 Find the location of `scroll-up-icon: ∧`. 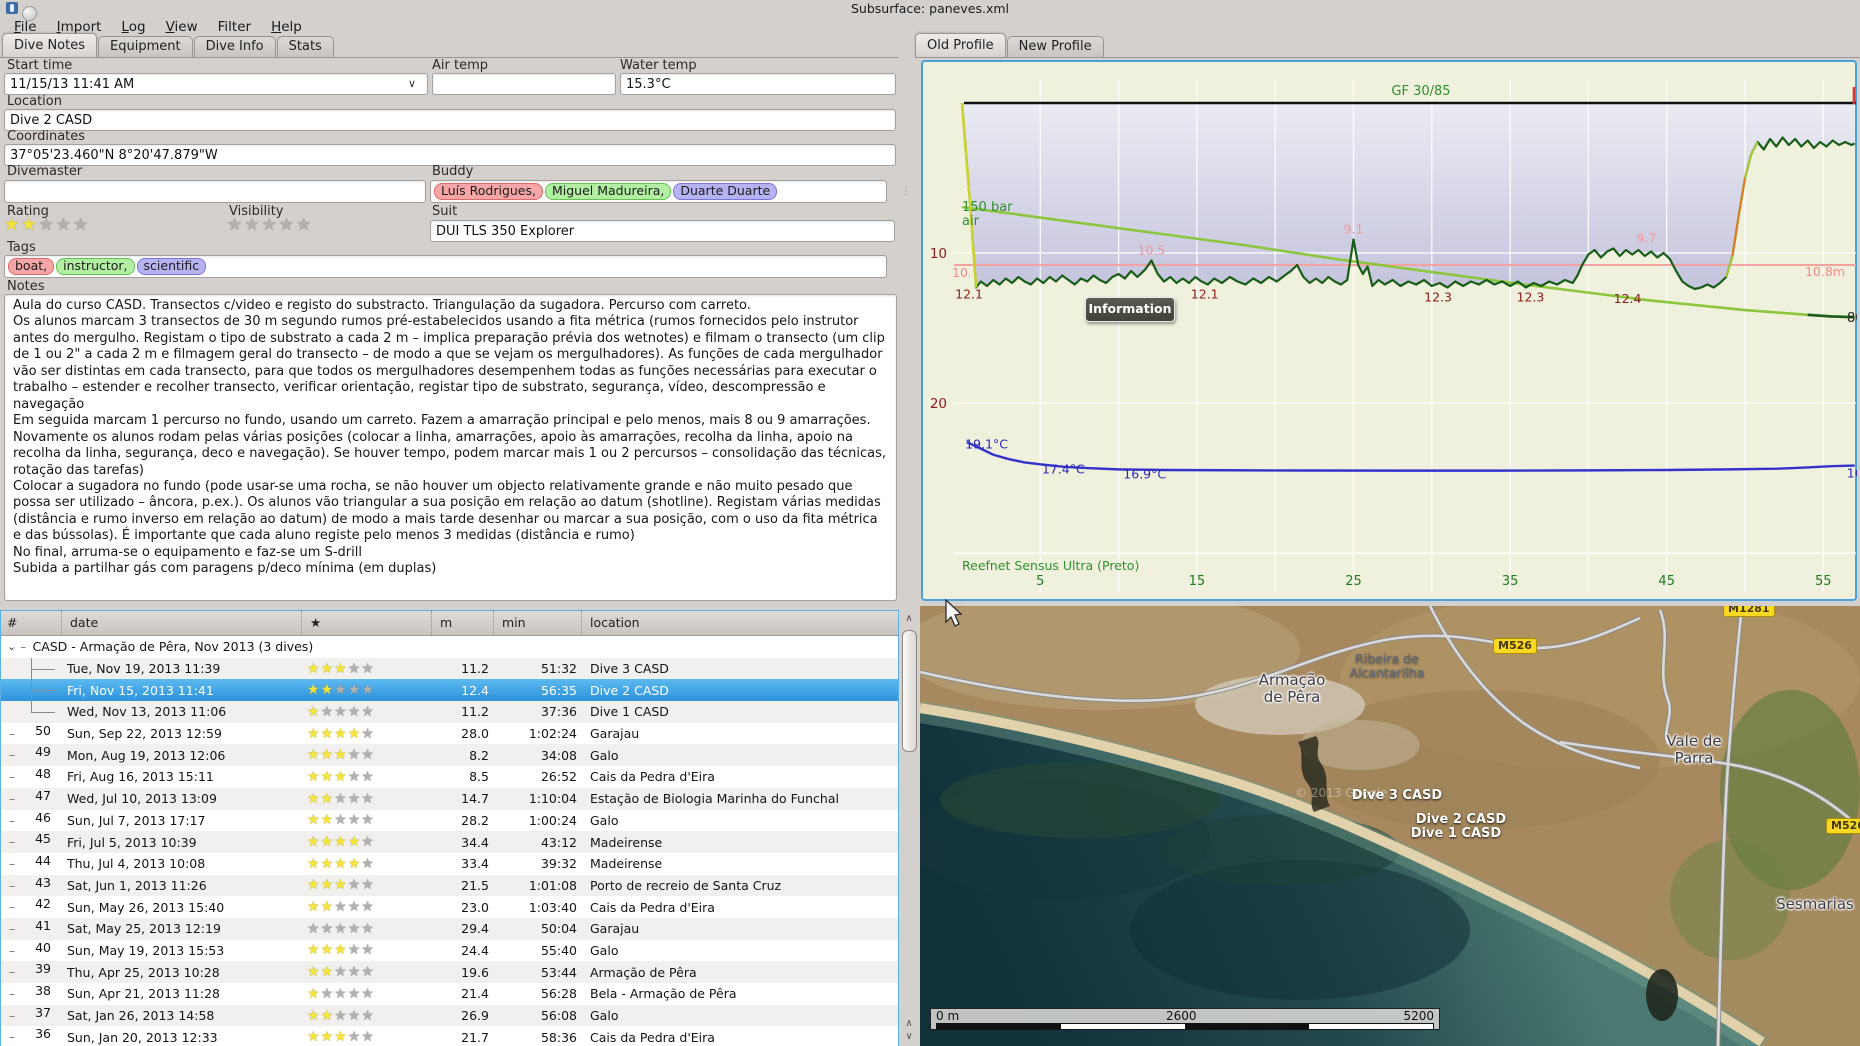

scroll-up-icon: ∧ is located at coordinates (909, 618).